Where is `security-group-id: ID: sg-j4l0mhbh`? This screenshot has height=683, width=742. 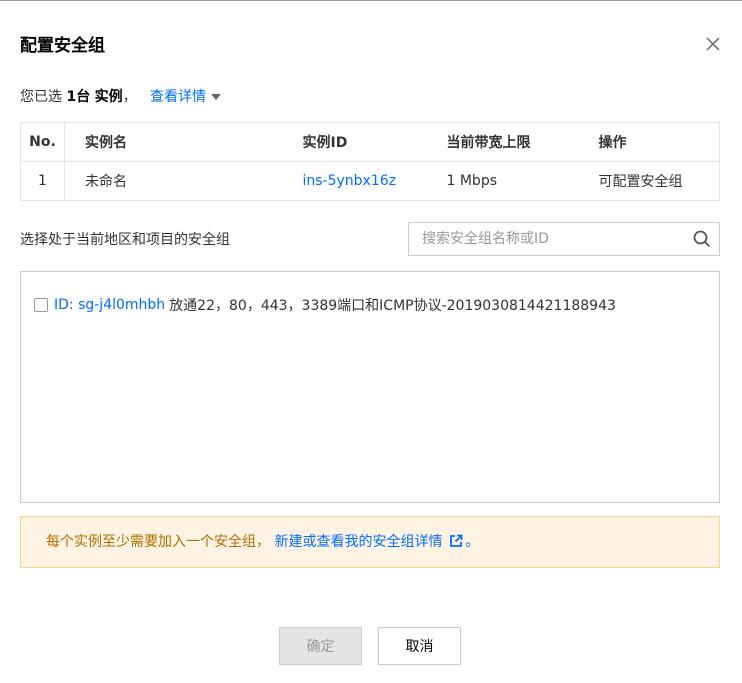 security-group-id: ID: sg-j4l0mhbh is located at coordinates (109, 305).